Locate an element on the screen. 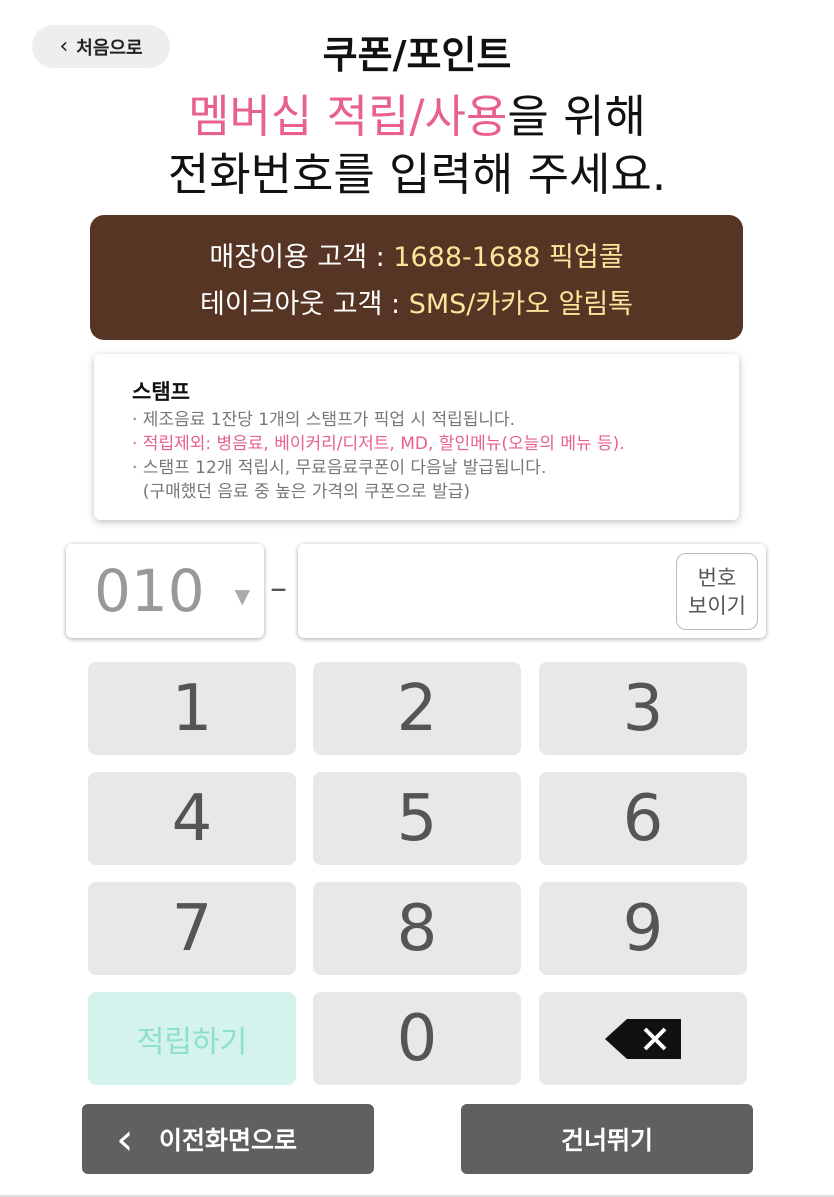 The image size is (834, 1197). chevron-left-icon: ‹ is located at coordinates (125, 1139).